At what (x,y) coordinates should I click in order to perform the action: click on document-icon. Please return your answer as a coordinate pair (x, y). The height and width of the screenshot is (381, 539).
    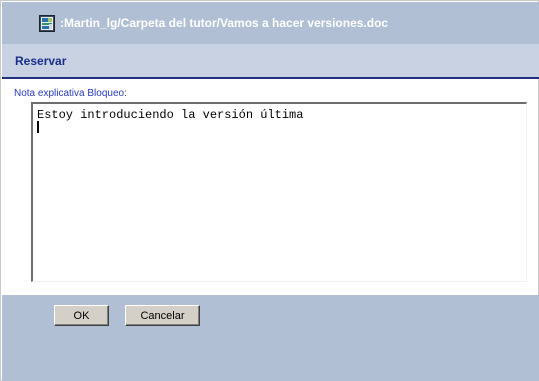
    Looking at the image, I should click on (47, 23).